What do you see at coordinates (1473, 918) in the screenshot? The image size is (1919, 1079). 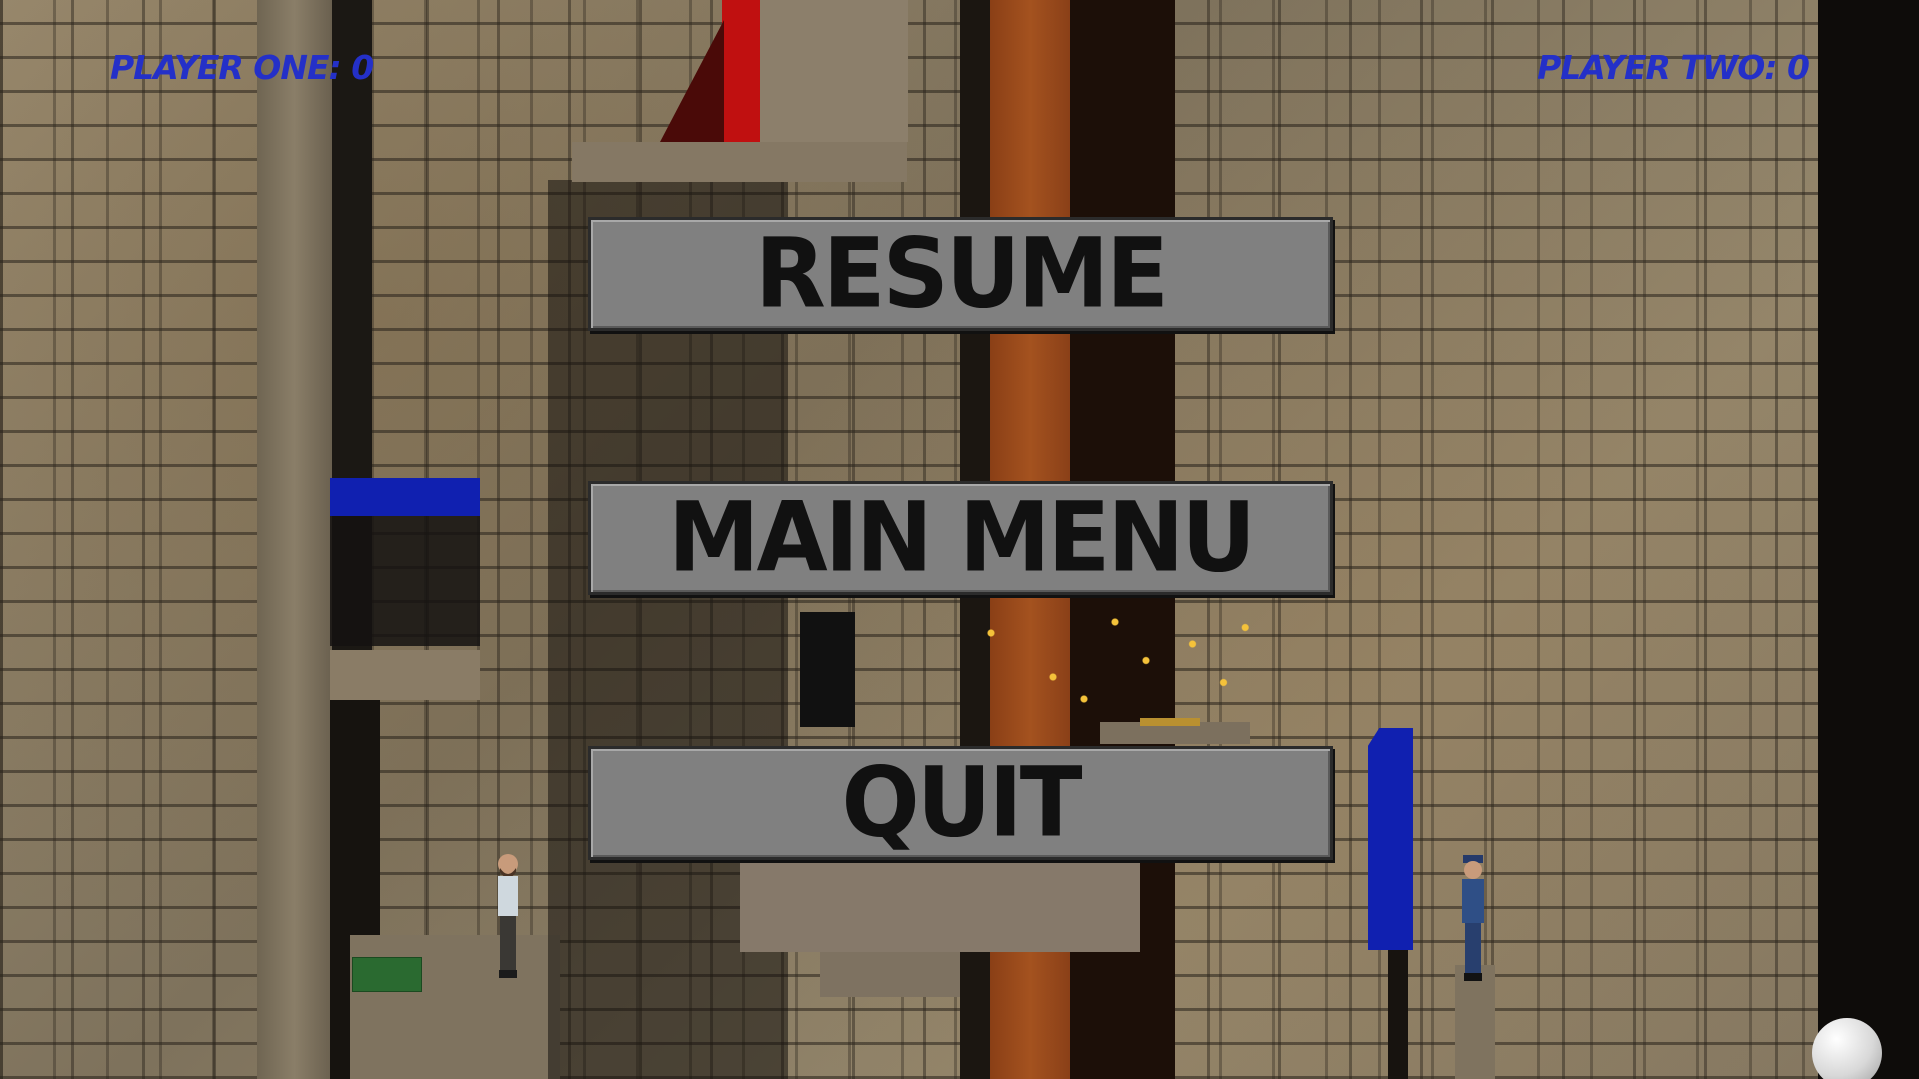 I see `player-two-character` at bounding box center [1473, 918].